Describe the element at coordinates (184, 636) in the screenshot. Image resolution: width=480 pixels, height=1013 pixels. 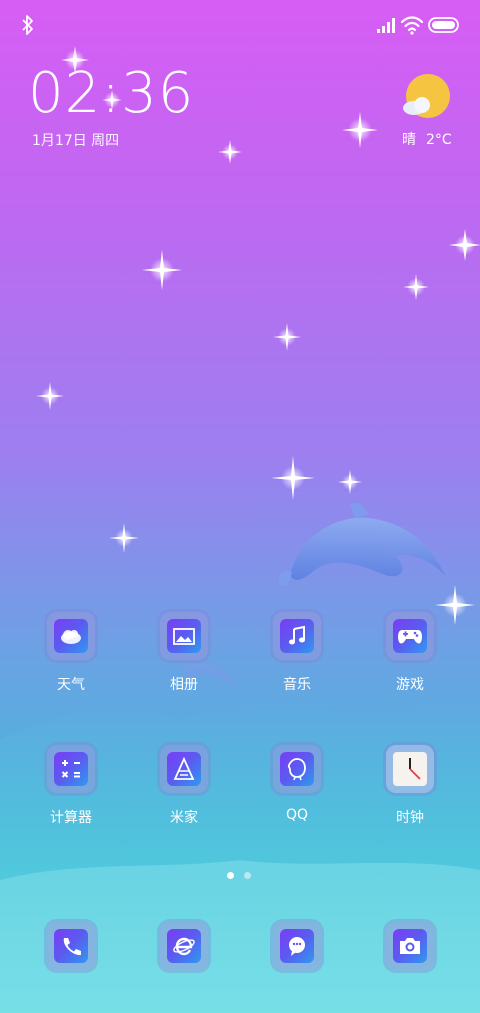
I see `gallery-app-icon` at that location.